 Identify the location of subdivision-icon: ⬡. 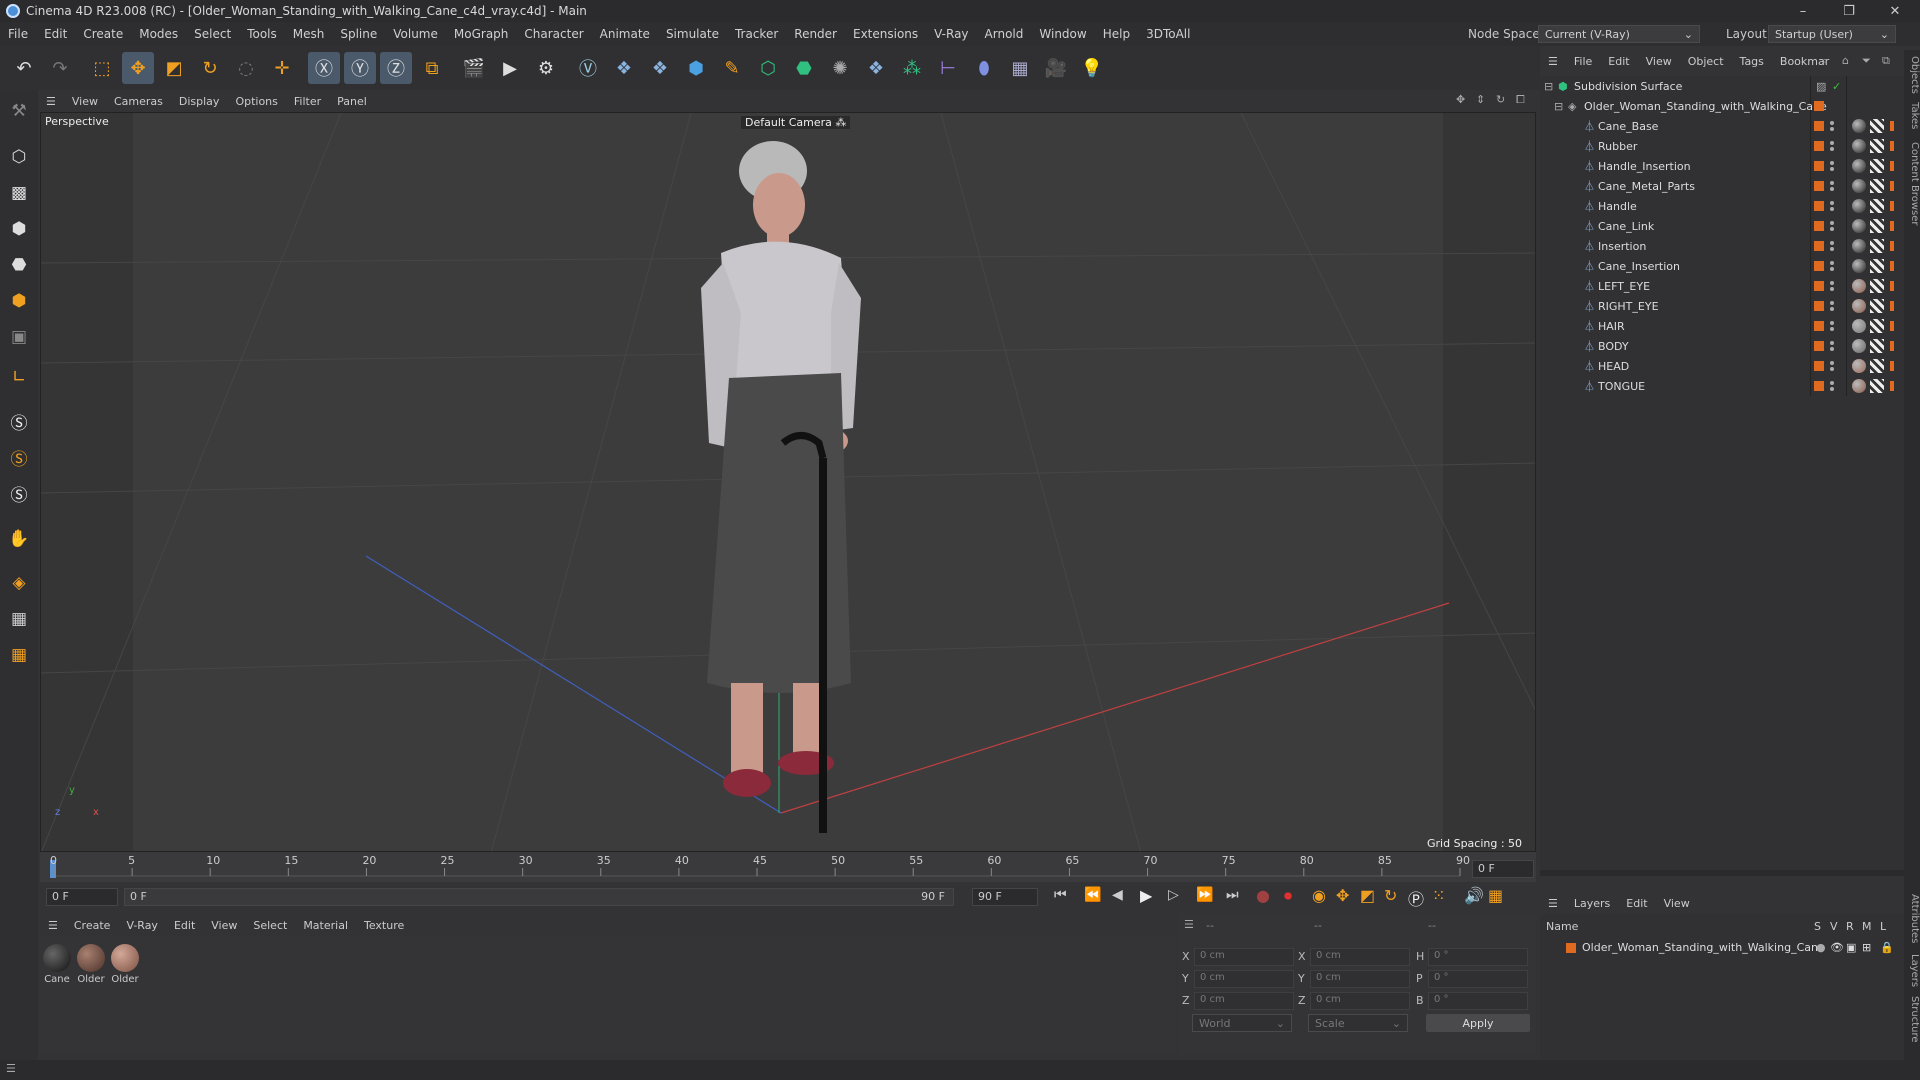
(768, 68).